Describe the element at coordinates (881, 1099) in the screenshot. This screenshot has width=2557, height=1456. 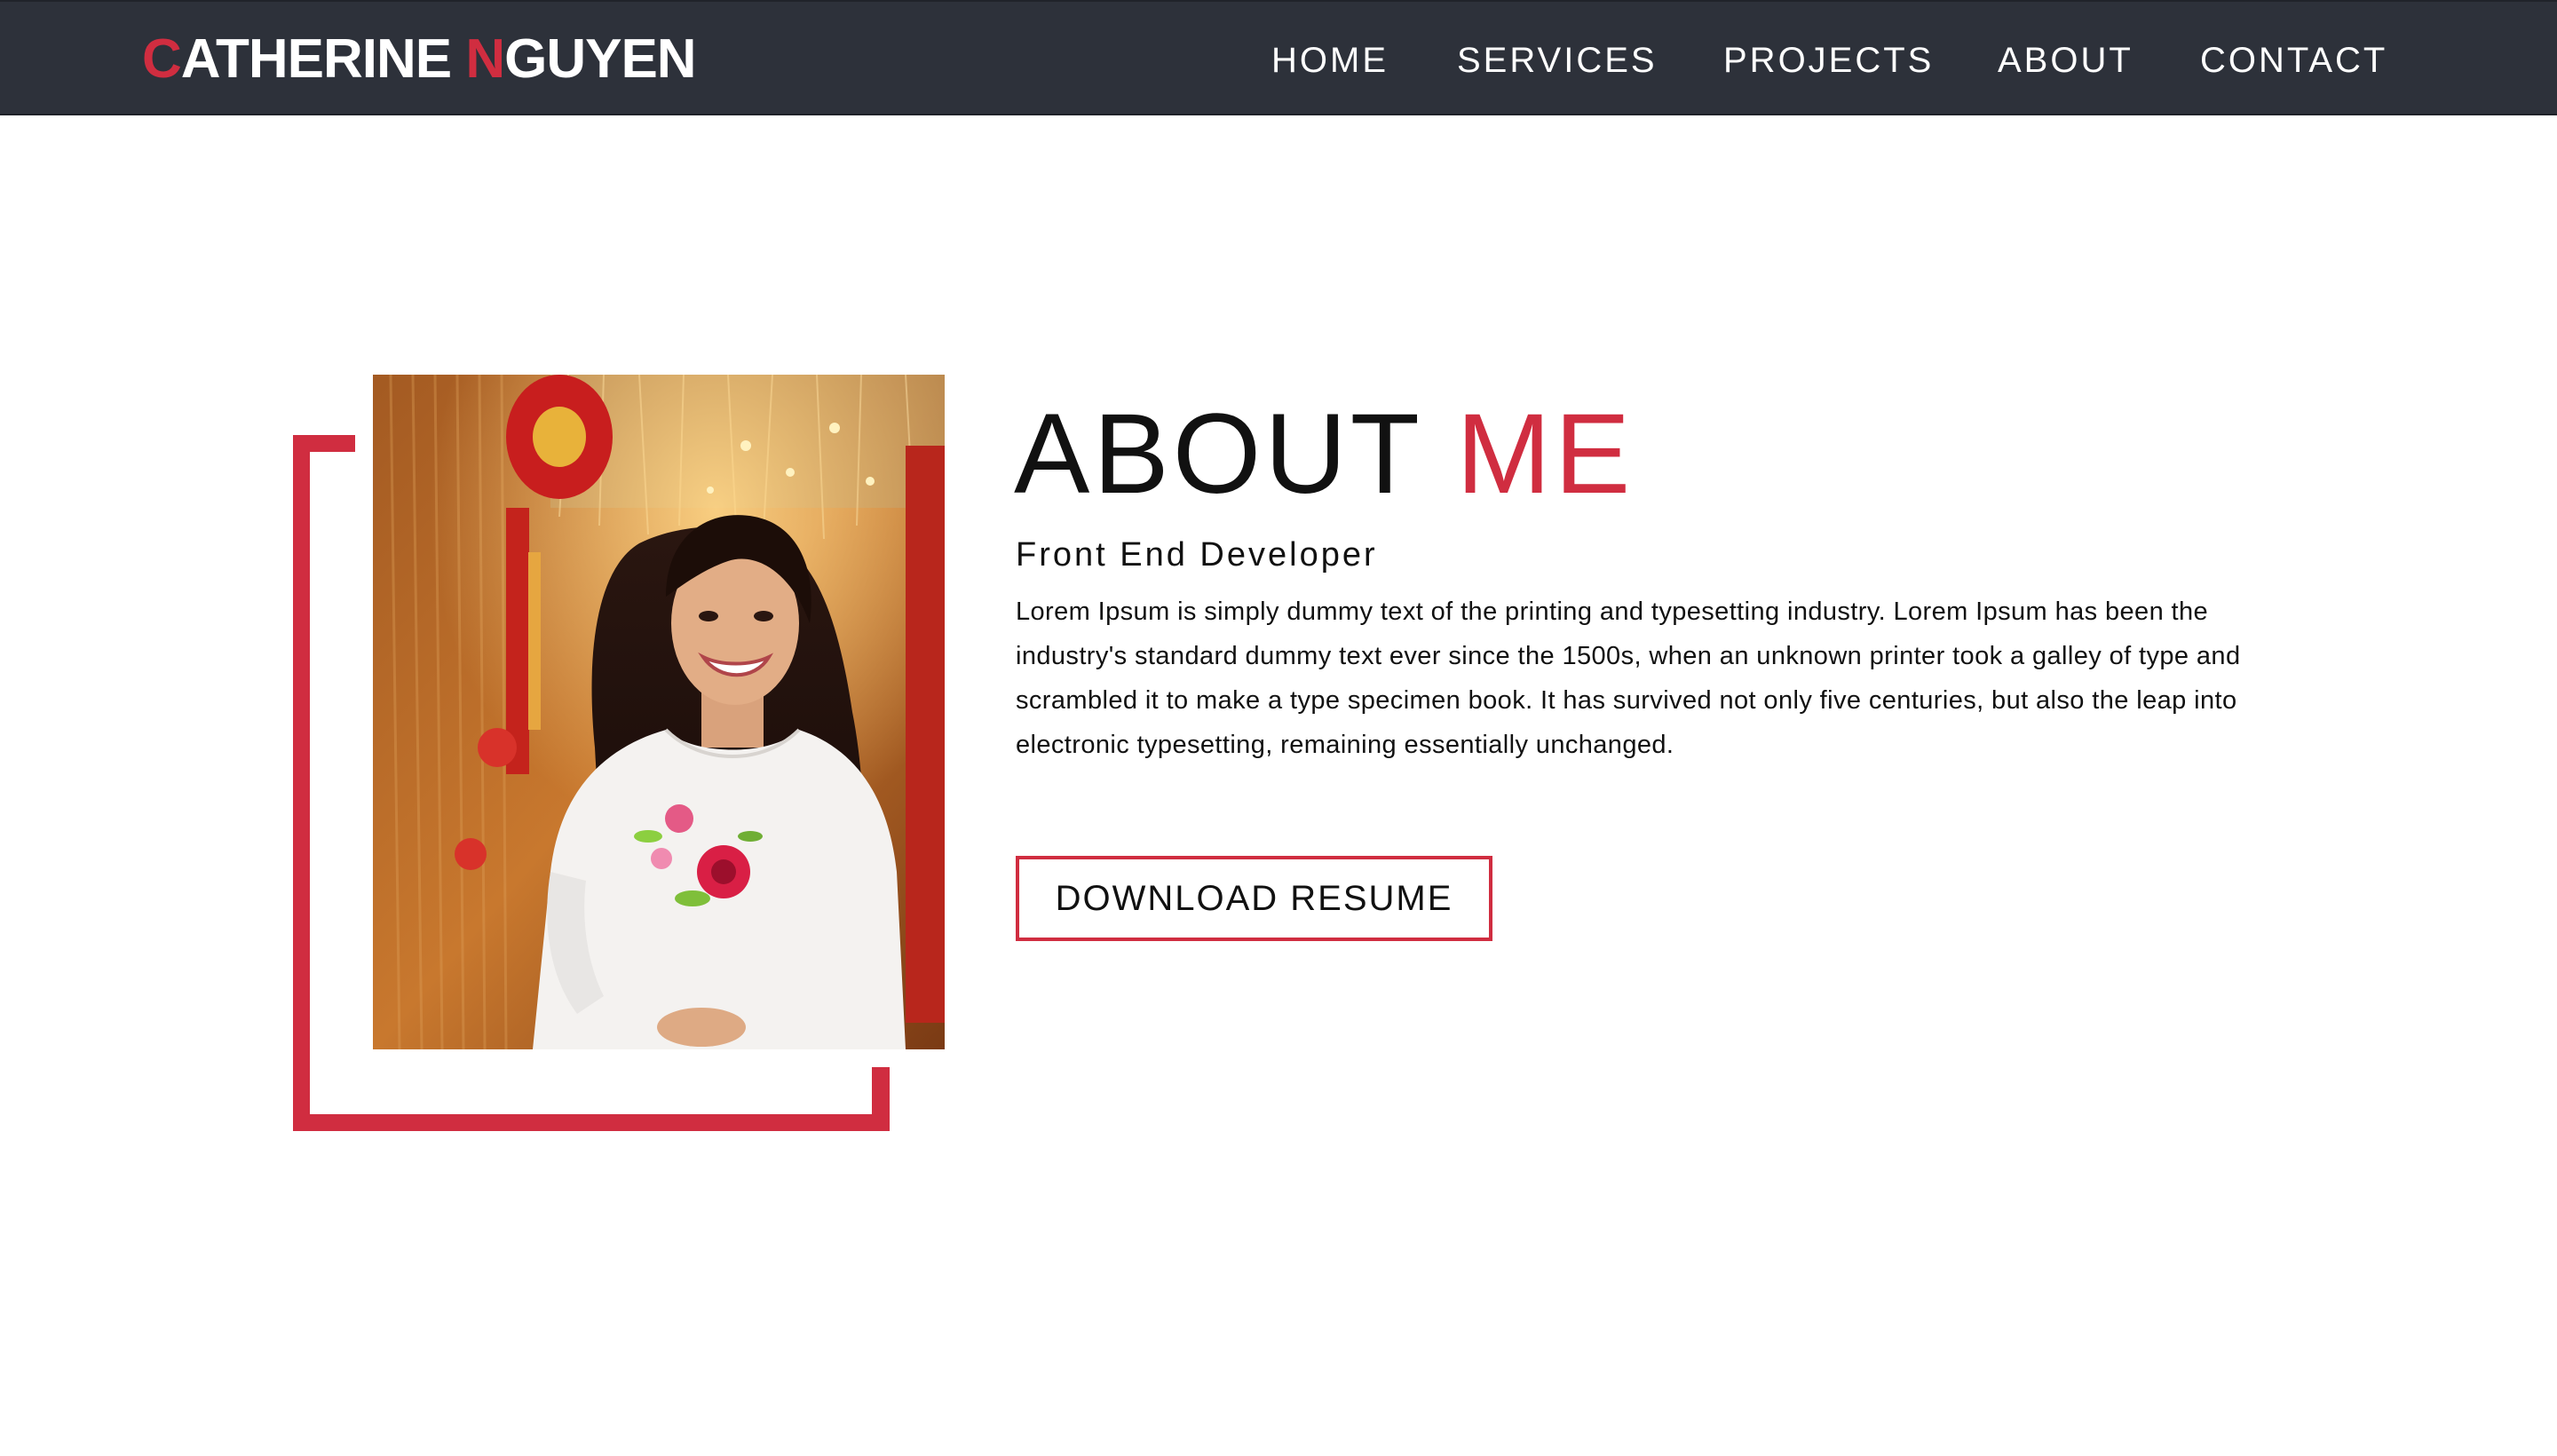
I see `photo-frame-right` at that location.